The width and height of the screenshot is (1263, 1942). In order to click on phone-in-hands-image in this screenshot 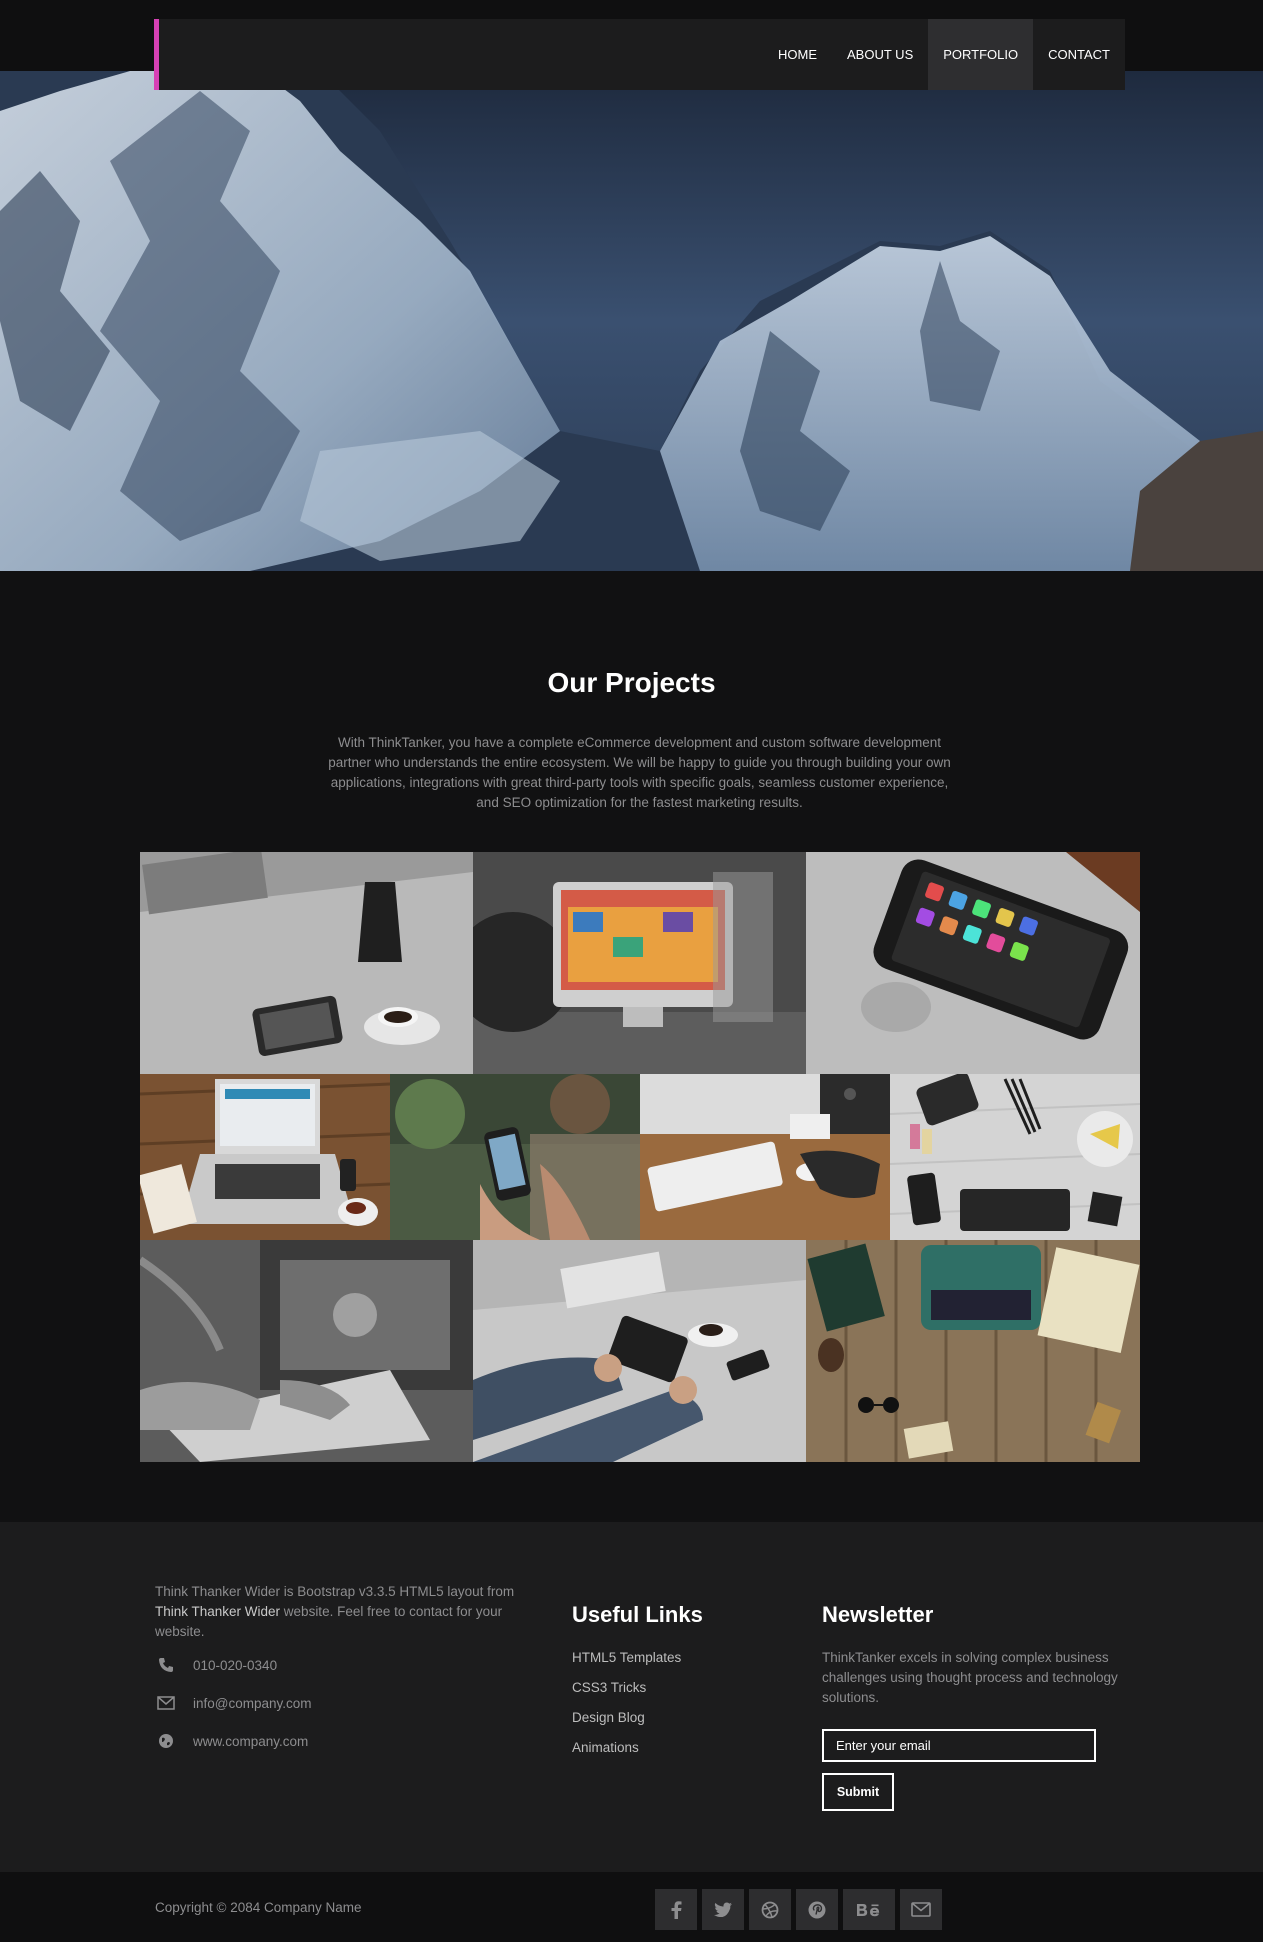, I will do `click(515, 1157)`.